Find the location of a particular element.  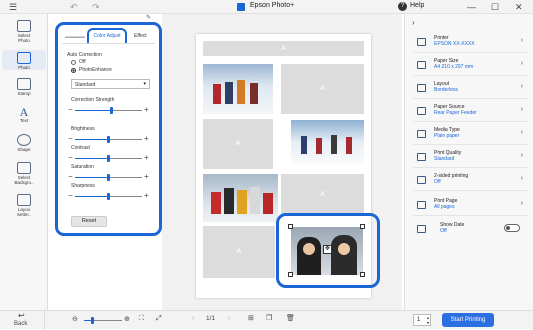

brightness-slider is located at coordinates (108, 139).